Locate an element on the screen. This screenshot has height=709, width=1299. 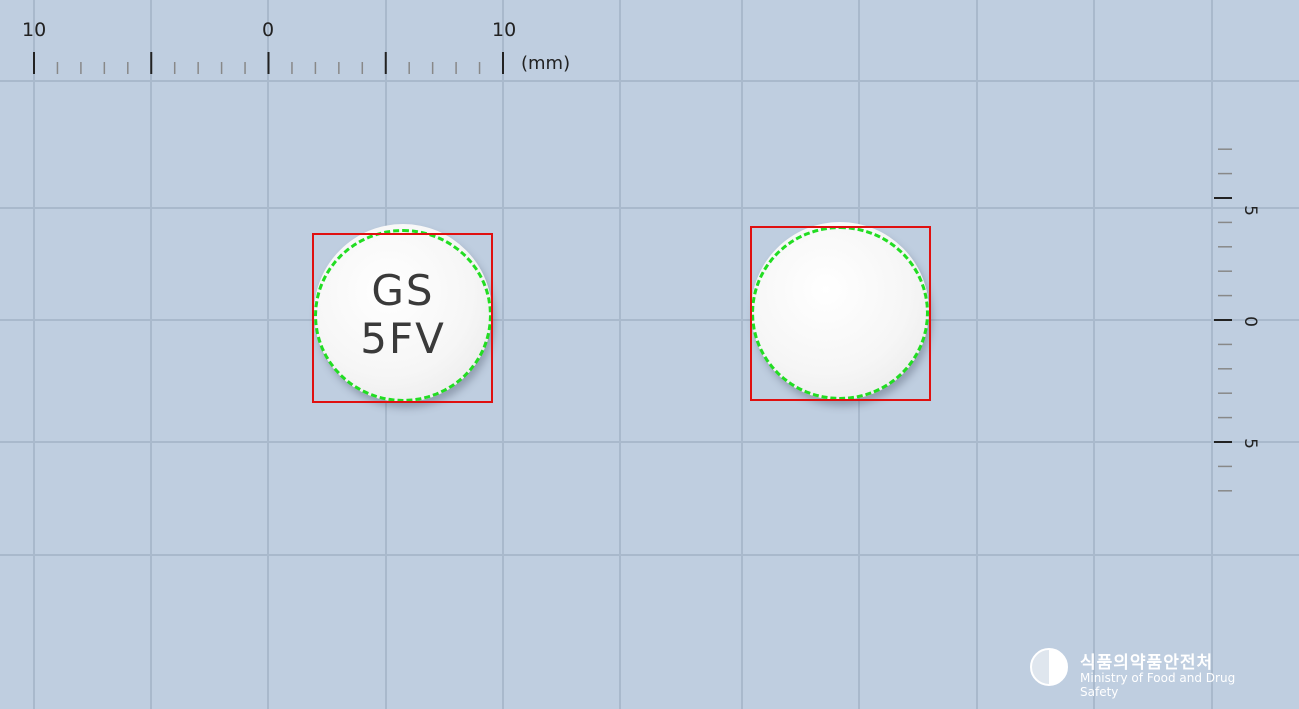
top-ruler-ticks is located at coordinates (268, 63).